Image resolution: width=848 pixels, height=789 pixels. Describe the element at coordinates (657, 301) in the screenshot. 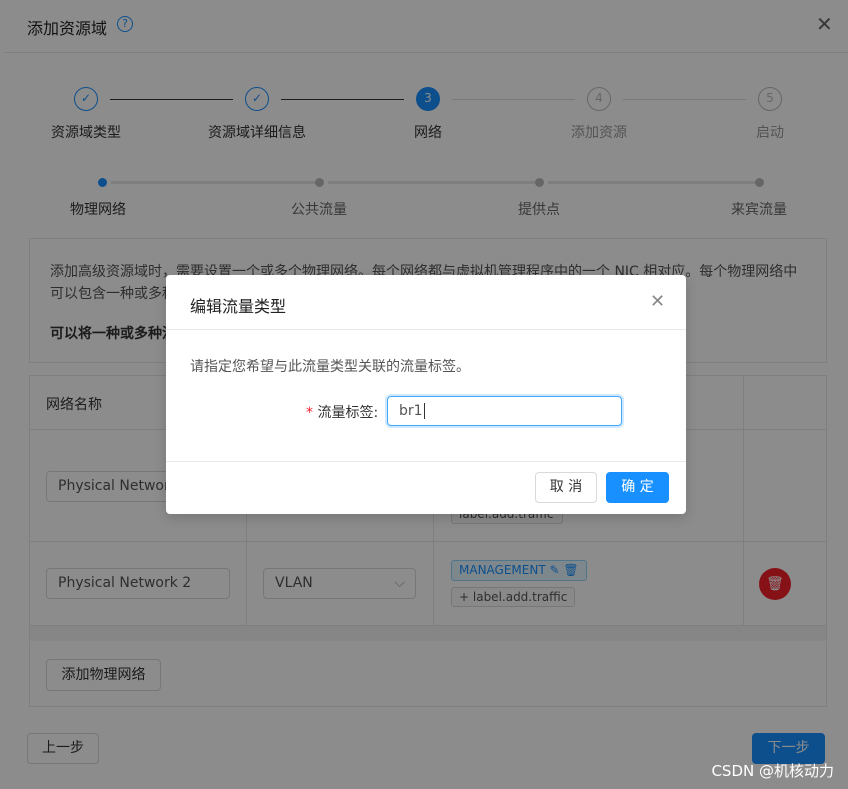

I see `close-icon: ✕` at that location.